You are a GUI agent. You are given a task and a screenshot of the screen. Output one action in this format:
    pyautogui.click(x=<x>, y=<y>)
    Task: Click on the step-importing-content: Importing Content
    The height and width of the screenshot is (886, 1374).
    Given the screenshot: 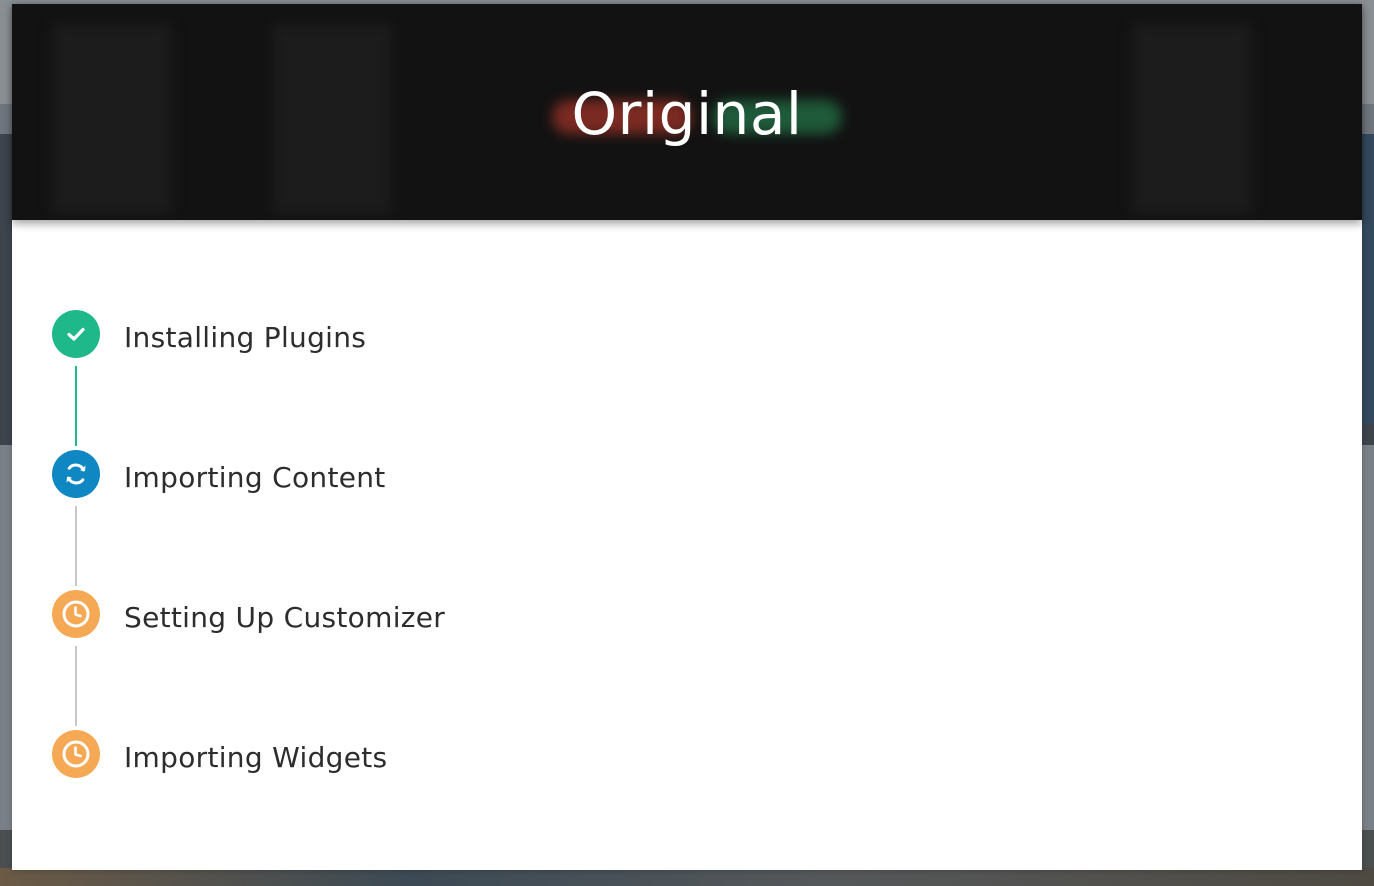 What is the action you would take?
    pyautogui.click(x=248, y=520)
    